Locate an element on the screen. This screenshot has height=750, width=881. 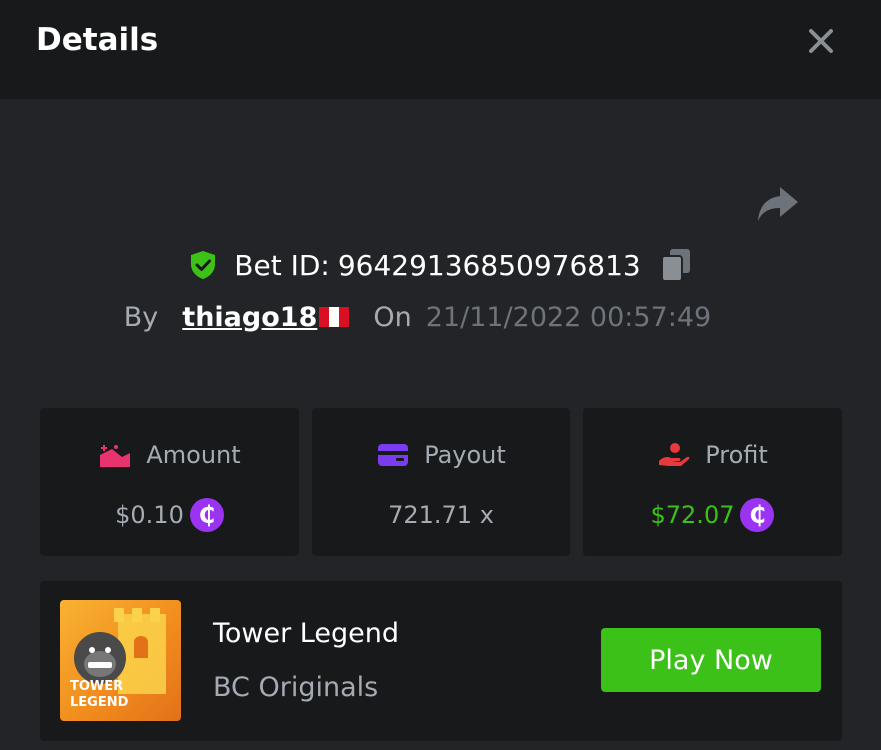
thumb-text-1: TOWER is located at coordinates (96, 686).